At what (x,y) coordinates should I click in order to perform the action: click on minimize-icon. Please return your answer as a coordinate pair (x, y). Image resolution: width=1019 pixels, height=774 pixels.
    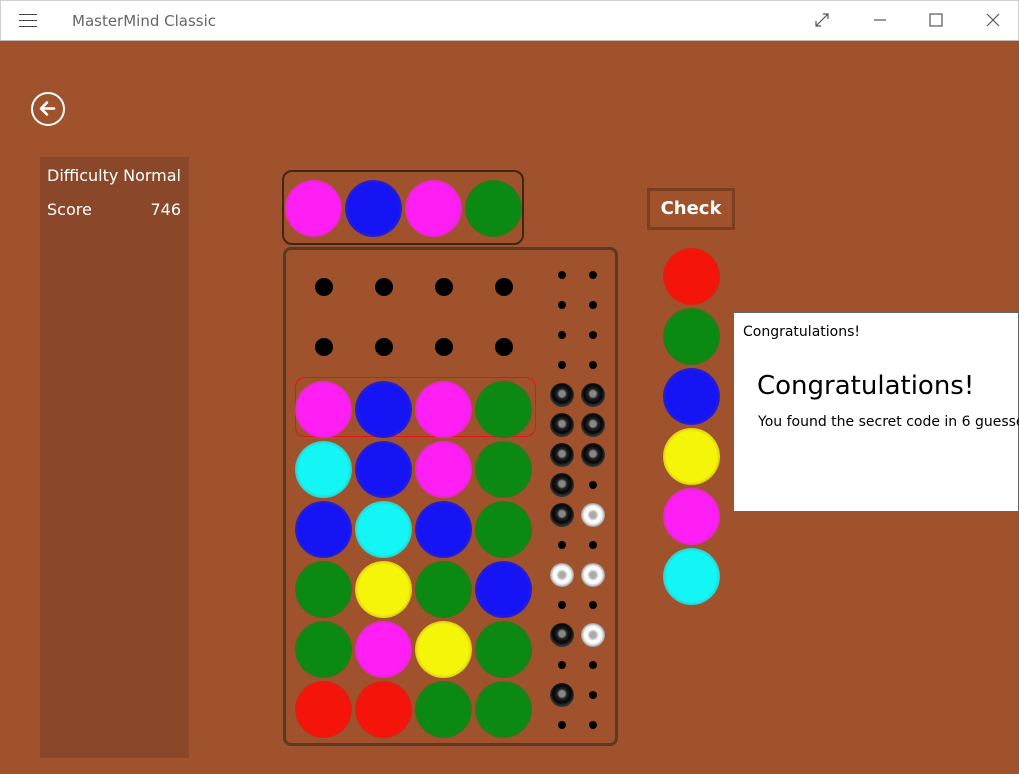
    Looking at the image, I should click on (880, 22).